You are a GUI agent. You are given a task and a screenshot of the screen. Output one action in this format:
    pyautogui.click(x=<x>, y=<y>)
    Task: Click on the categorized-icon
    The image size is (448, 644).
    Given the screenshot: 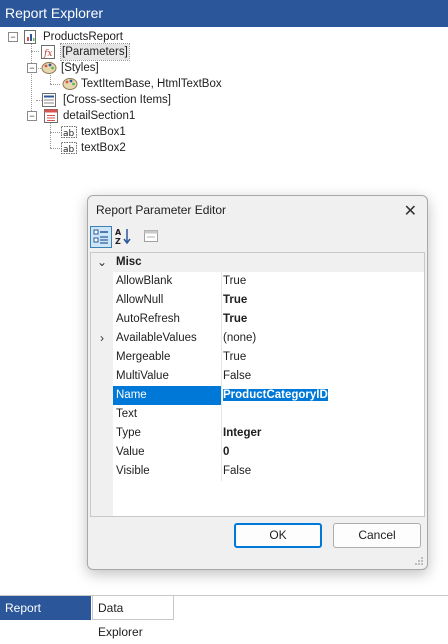 What is the action you would take?
    pyautogui.click(x=101, y=239)
    